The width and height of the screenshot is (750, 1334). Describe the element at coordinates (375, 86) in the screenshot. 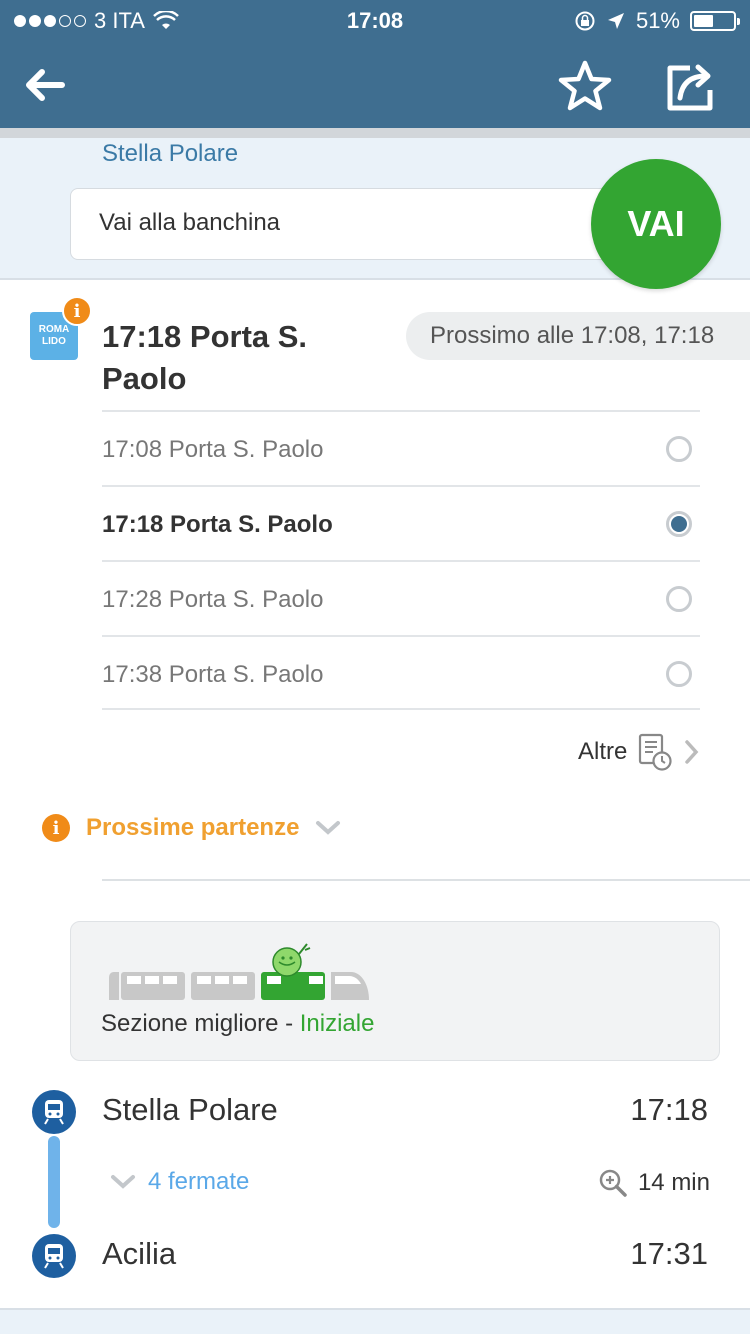

I see `header-actions` at that location.